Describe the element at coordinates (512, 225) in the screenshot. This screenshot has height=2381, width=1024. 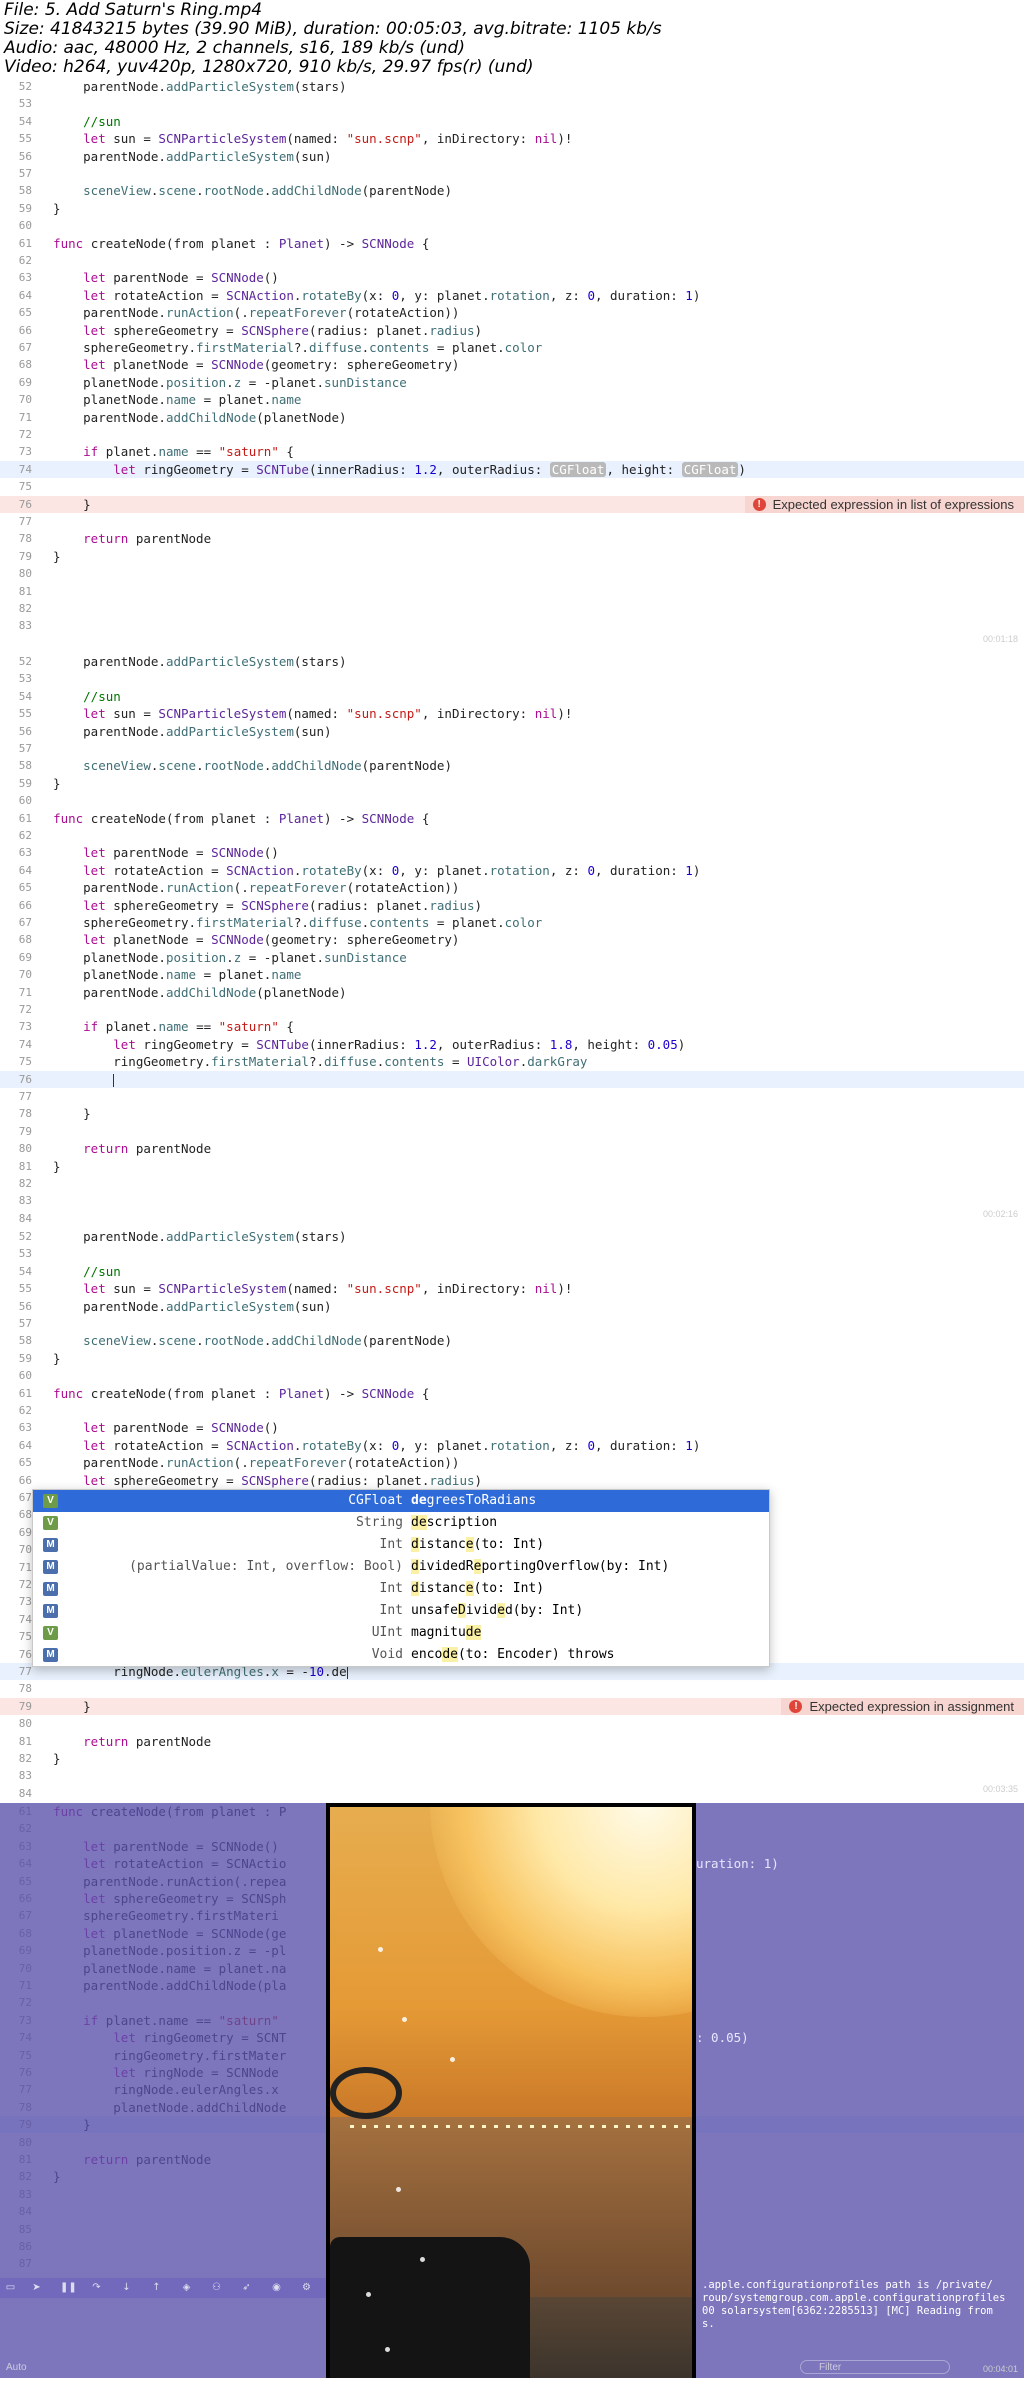
I see `code-line: 60` at that location.